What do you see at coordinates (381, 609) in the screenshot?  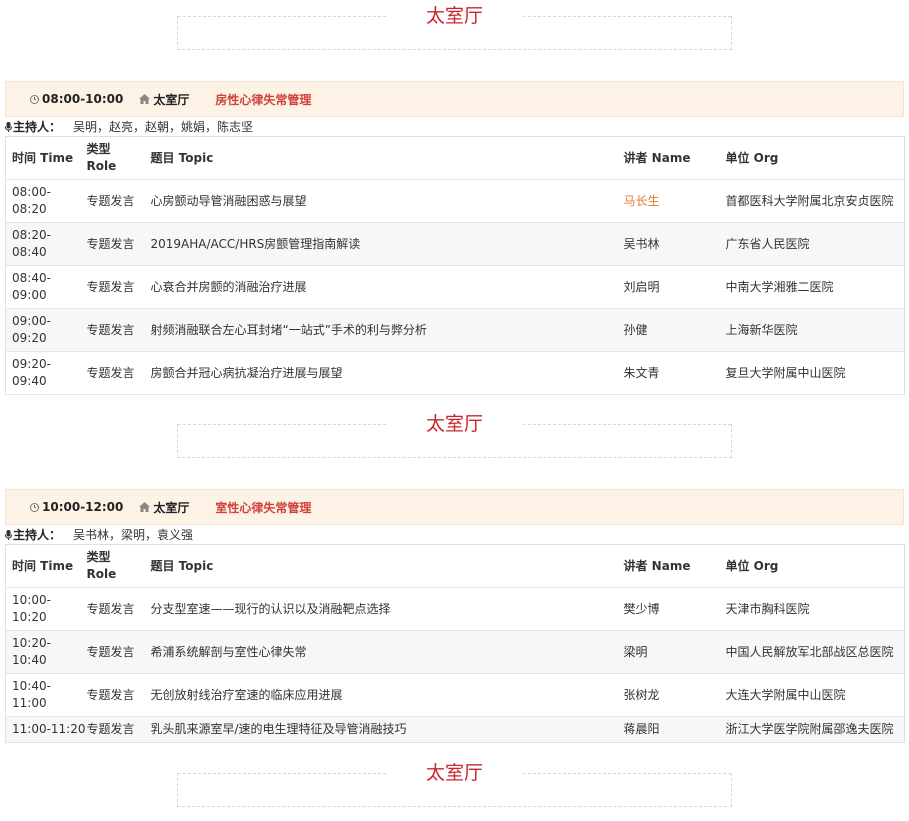 I see `cell-topic: 分支型室速——现行的认识以及消融靶点选择` at bounding box center [381, 609].